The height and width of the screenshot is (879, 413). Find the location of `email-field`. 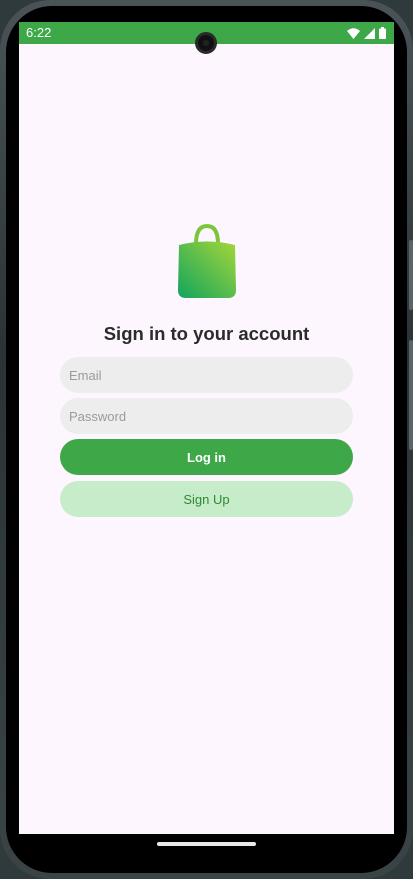

email-field is located at coordinates (206, 375).